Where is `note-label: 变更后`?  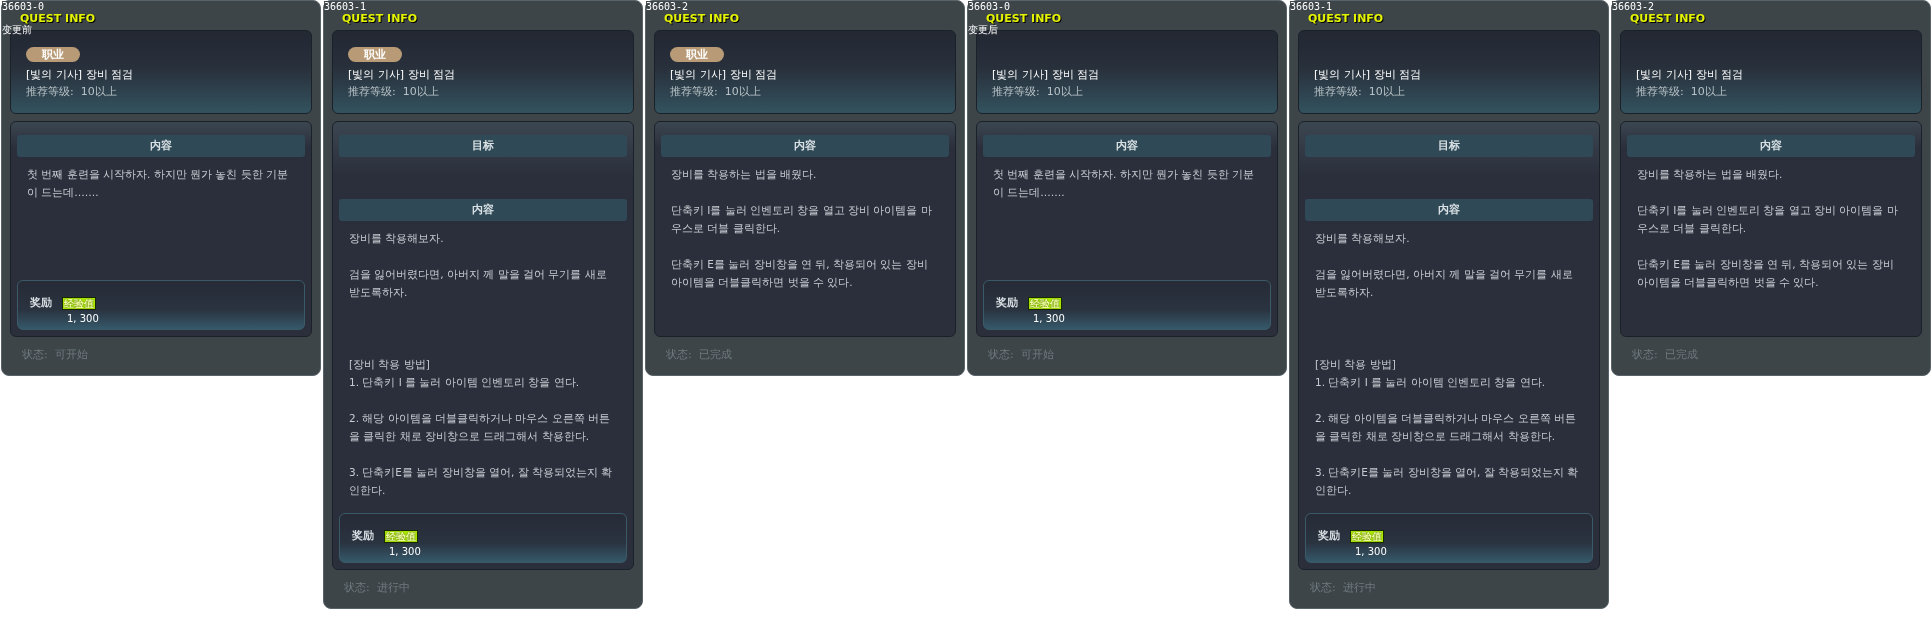
note-label: 变更后 is located at coordinates (983, 30).